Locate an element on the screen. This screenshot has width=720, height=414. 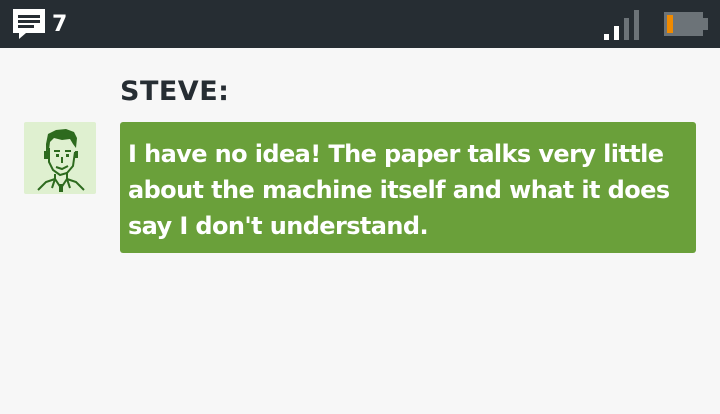
steve-portrait-icon is located at coordinates (61, 160).